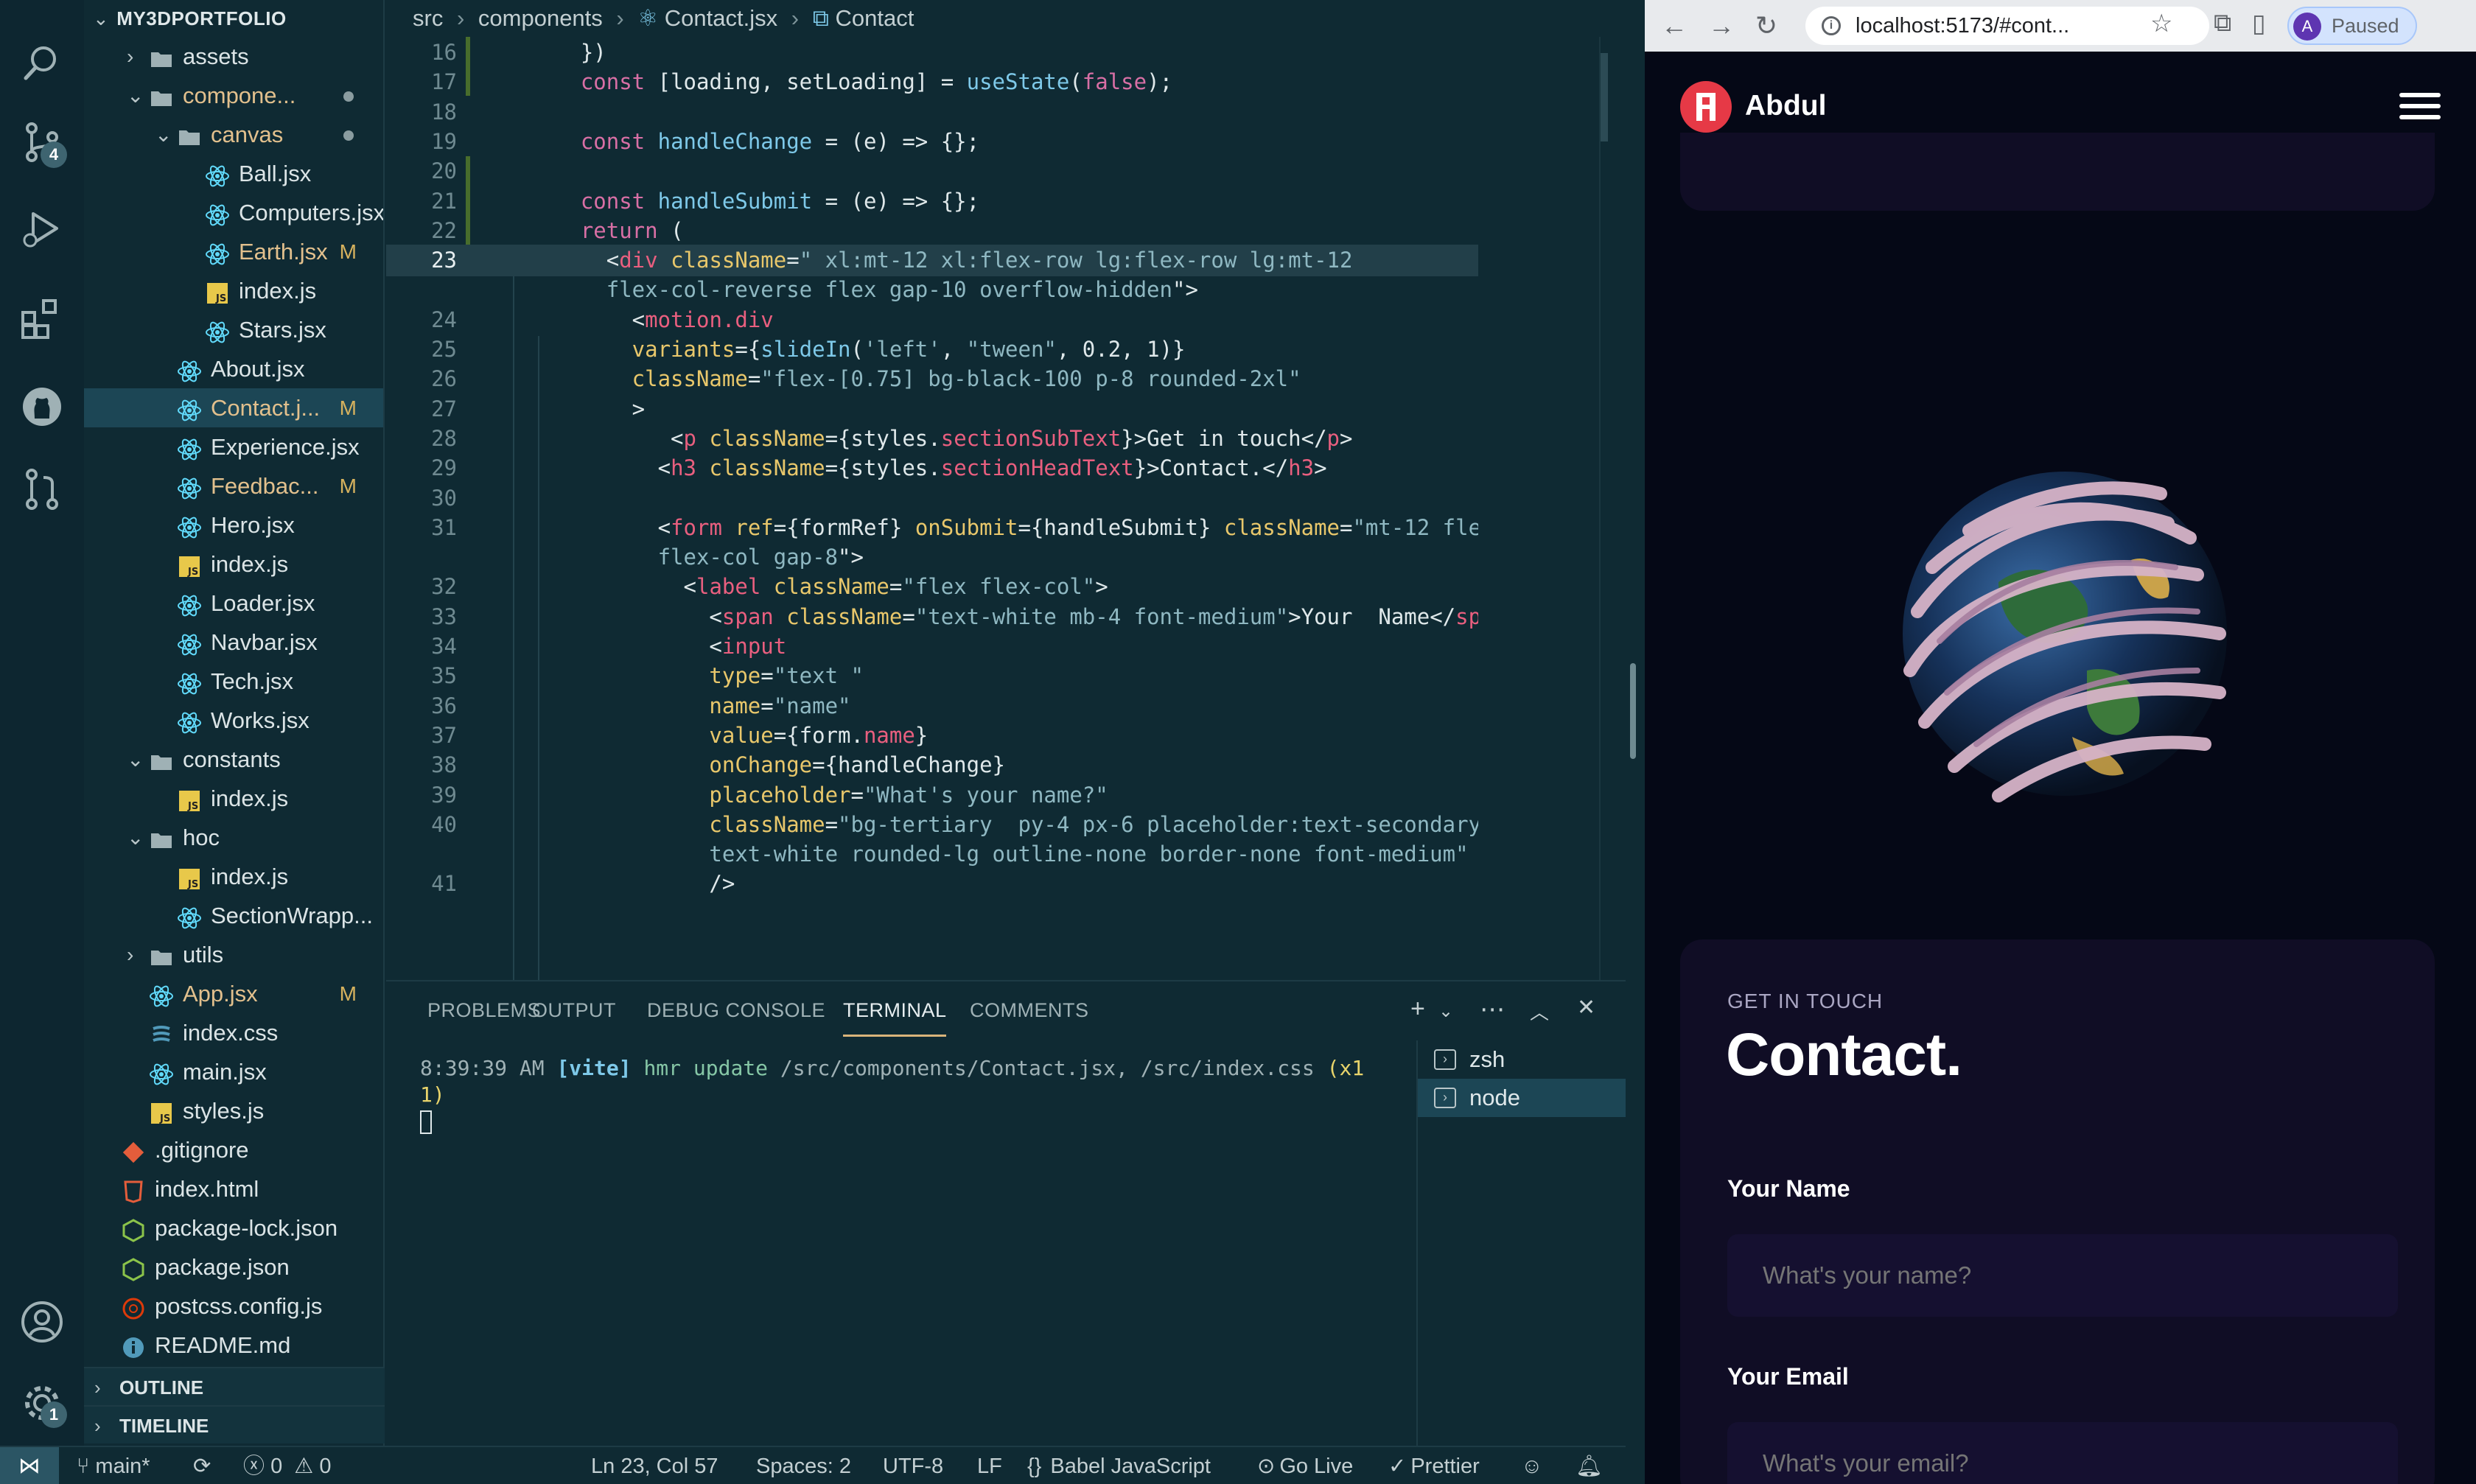 Image resolution: width=2476 pixels, height=1484 pixels. I want to click on tab-output: OUTPUT, so click(574, 1010).